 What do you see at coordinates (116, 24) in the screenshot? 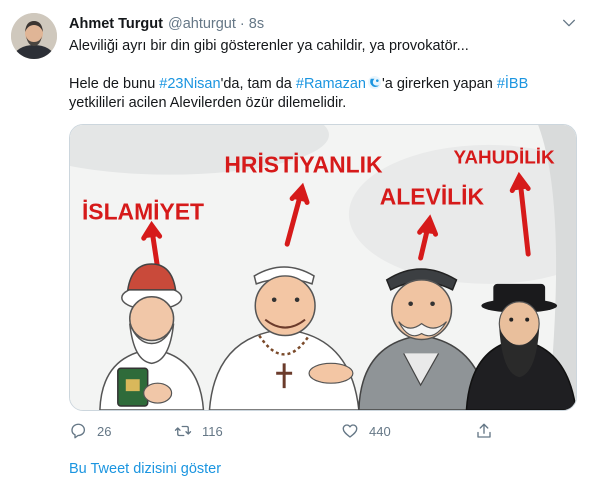
I see `author-name: Ahmet Turgut` at bounding box center [116, 24].